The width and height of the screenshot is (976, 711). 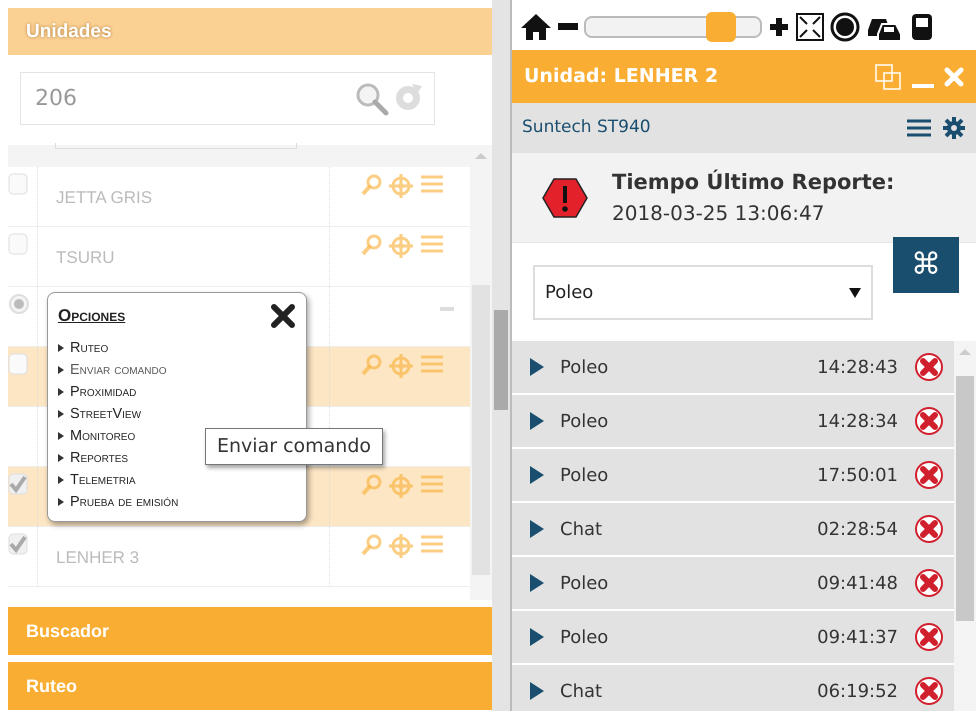 What do you see at coordinates (587, 128) in the screenshot?
I see `device-name: Suntech ST940` at bounding box center [587, 128].